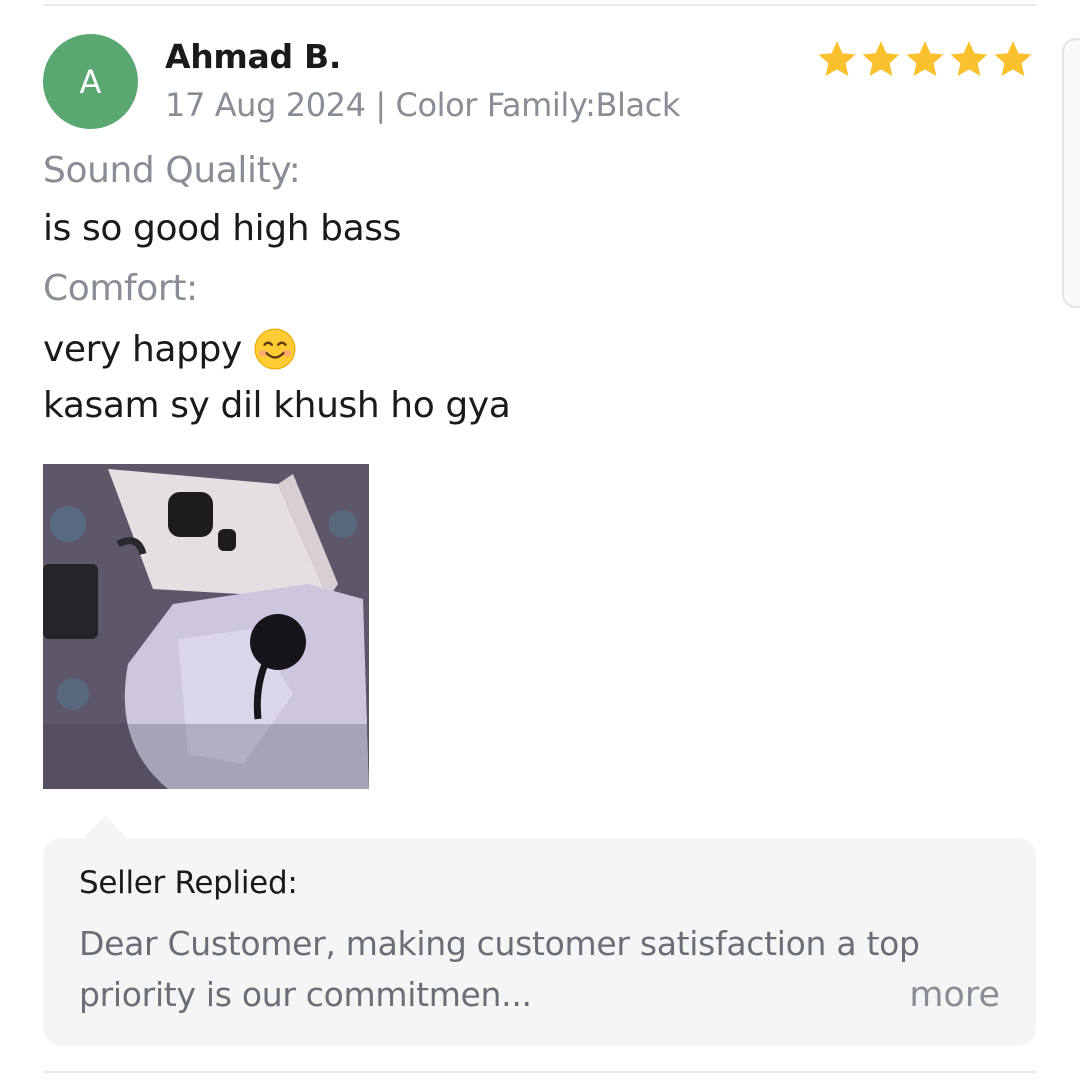 This screenshot has width=1080, height=1081. Describe the element at coordinates (275, 349) in the screenshot. I see `smiling-face-emoji` at that location.